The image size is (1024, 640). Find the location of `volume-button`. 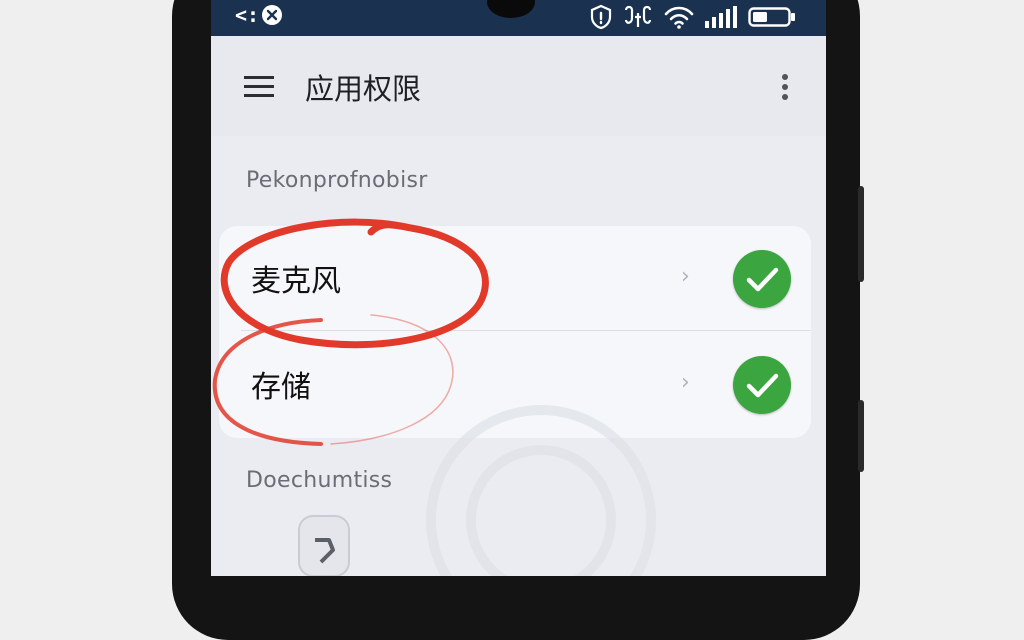

volume-button is located at coordinates (861, 436).